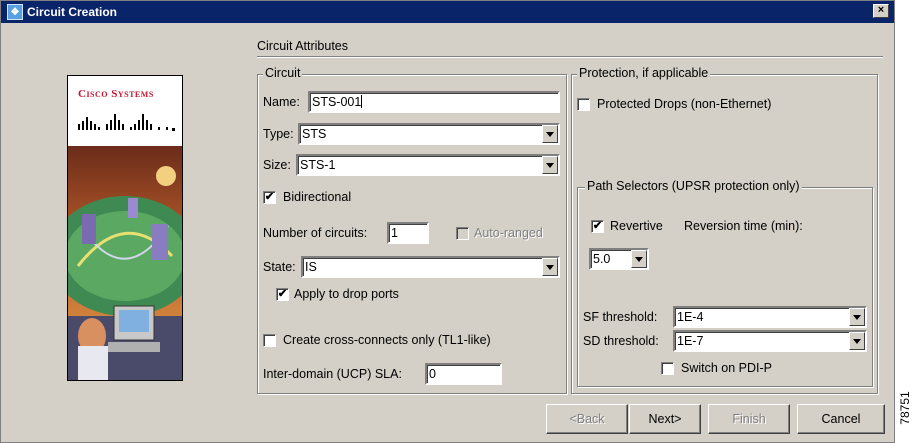 The height and width of the screenshot is (443, 913). What do you see at coordinates (125, 111) in the screenshot?
I see `brand-logo: Cisco Systems` at bounding box center [125, 111].